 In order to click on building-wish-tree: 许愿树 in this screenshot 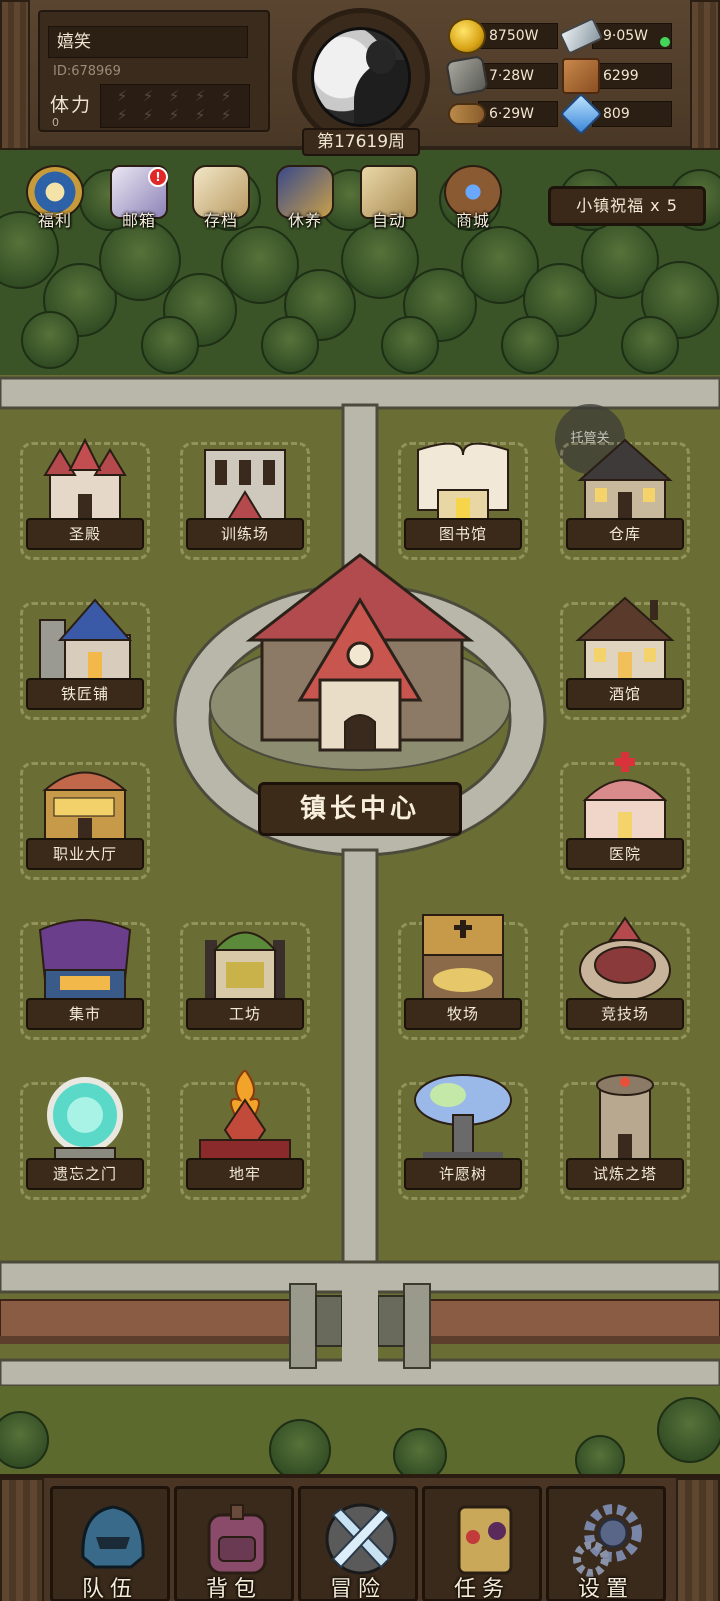, I will do `click(463, 1135)`.